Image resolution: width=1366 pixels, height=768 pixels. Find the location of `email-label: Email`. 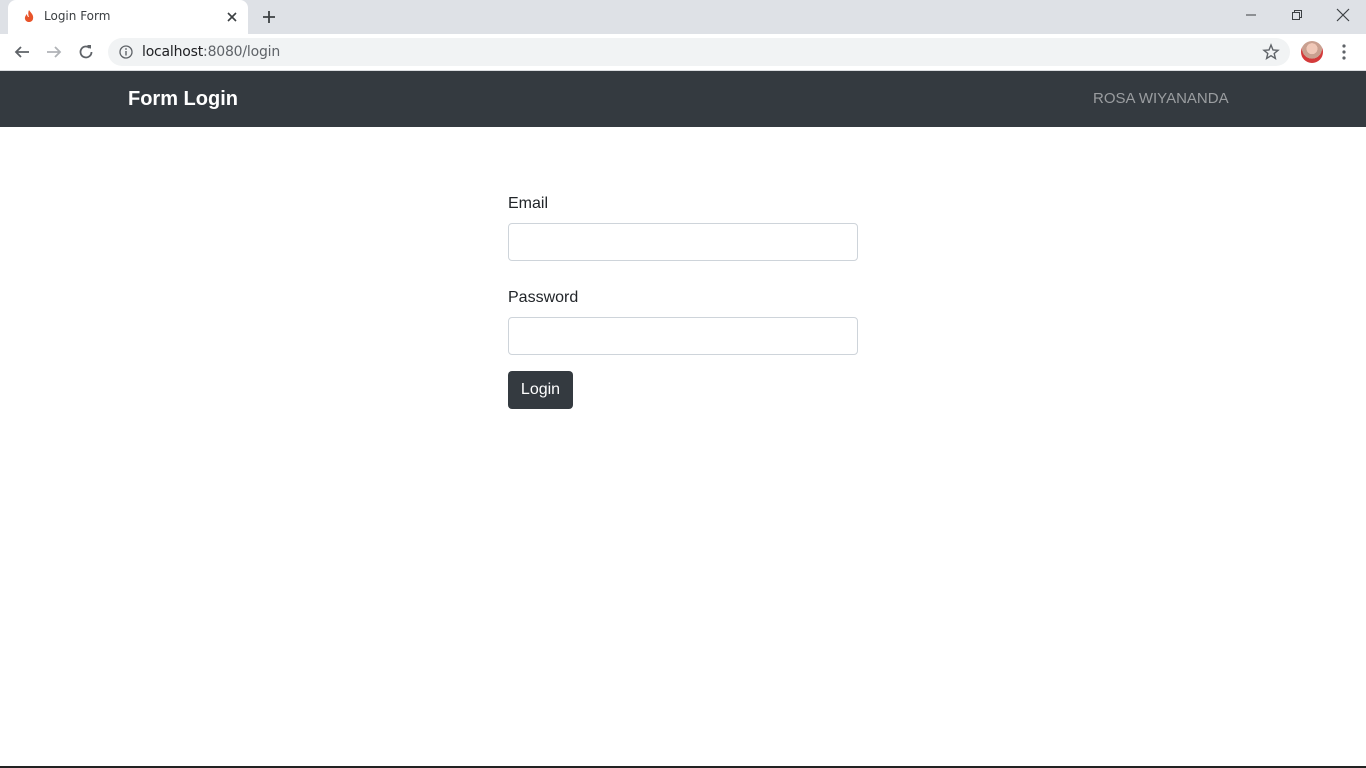

email-label: Email is located at coordinates (528, 203).